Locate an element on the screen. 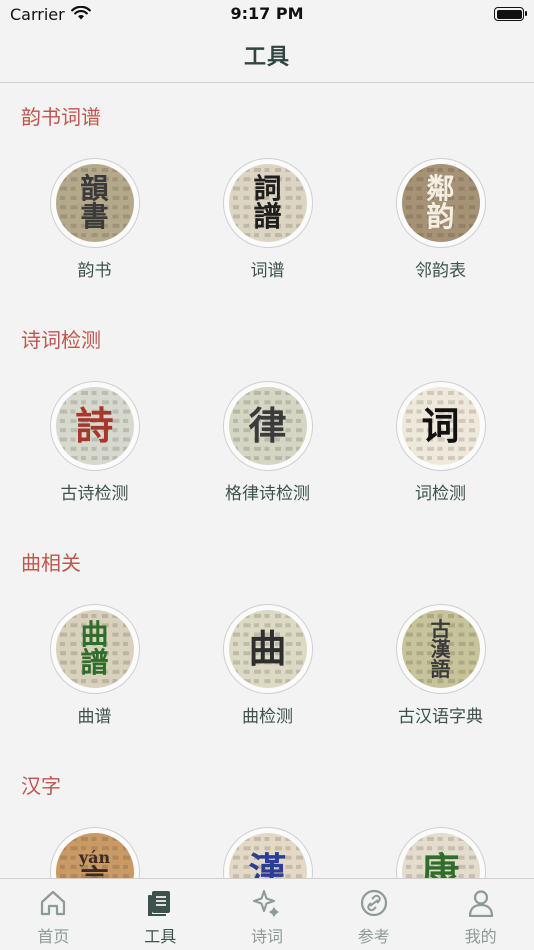 This screenshot has width=534, height=950. tool-hanzi-han: 漢 is located at coordinates (267, 852).